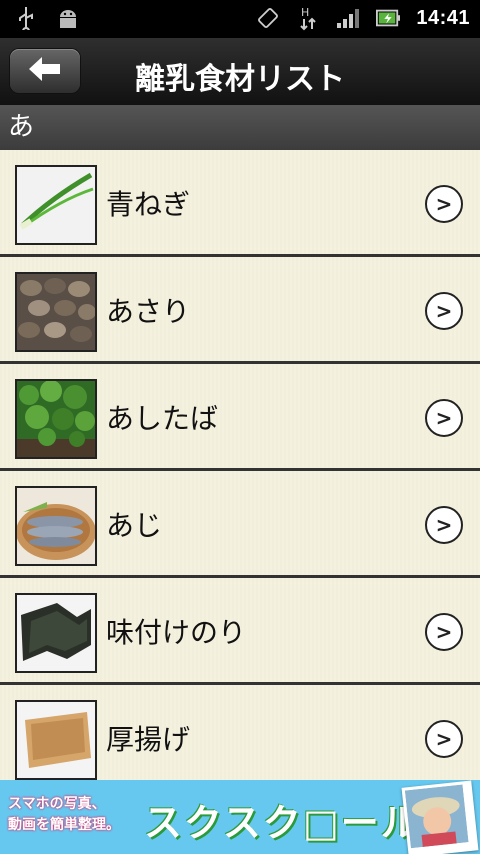 The width and height of the screenshot is (480, 854). Describe the element at coordinates (240, 19) in the screenshot. I see `status-bar: H 14:41` at that location.